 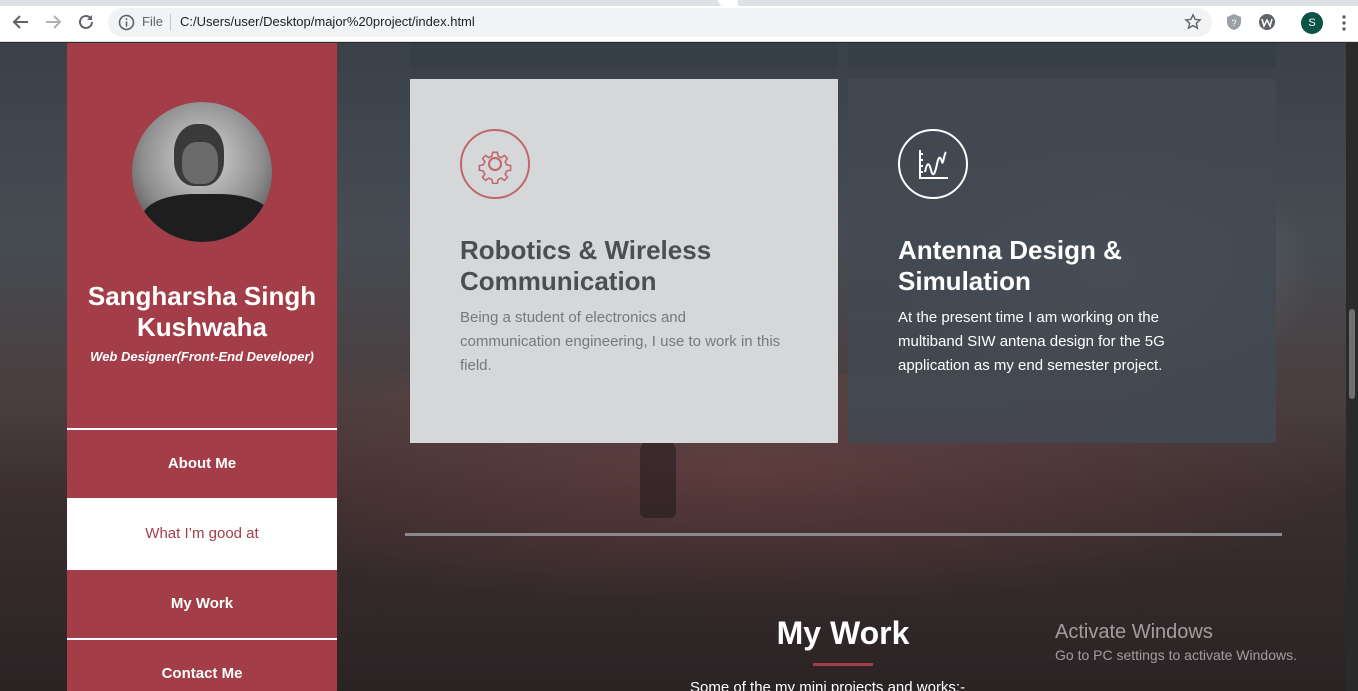 What do you see at coordinates (1134, 632) in the screenshot?
I see `watermark-title: Activate Windows` at bounding box center [1134, 632].